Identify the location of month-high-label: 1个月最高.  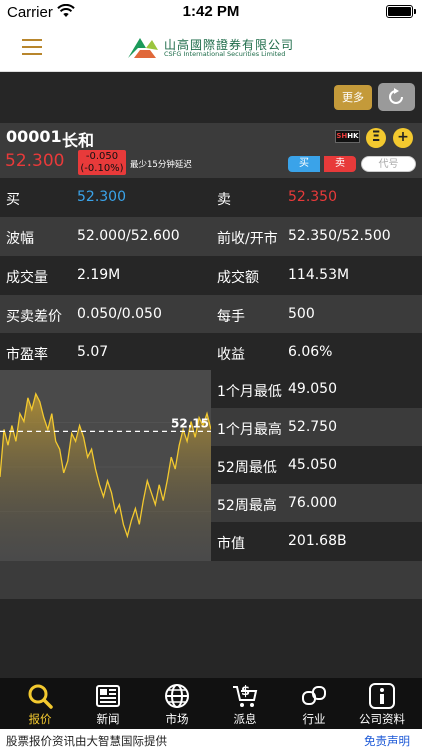
(249, 430).